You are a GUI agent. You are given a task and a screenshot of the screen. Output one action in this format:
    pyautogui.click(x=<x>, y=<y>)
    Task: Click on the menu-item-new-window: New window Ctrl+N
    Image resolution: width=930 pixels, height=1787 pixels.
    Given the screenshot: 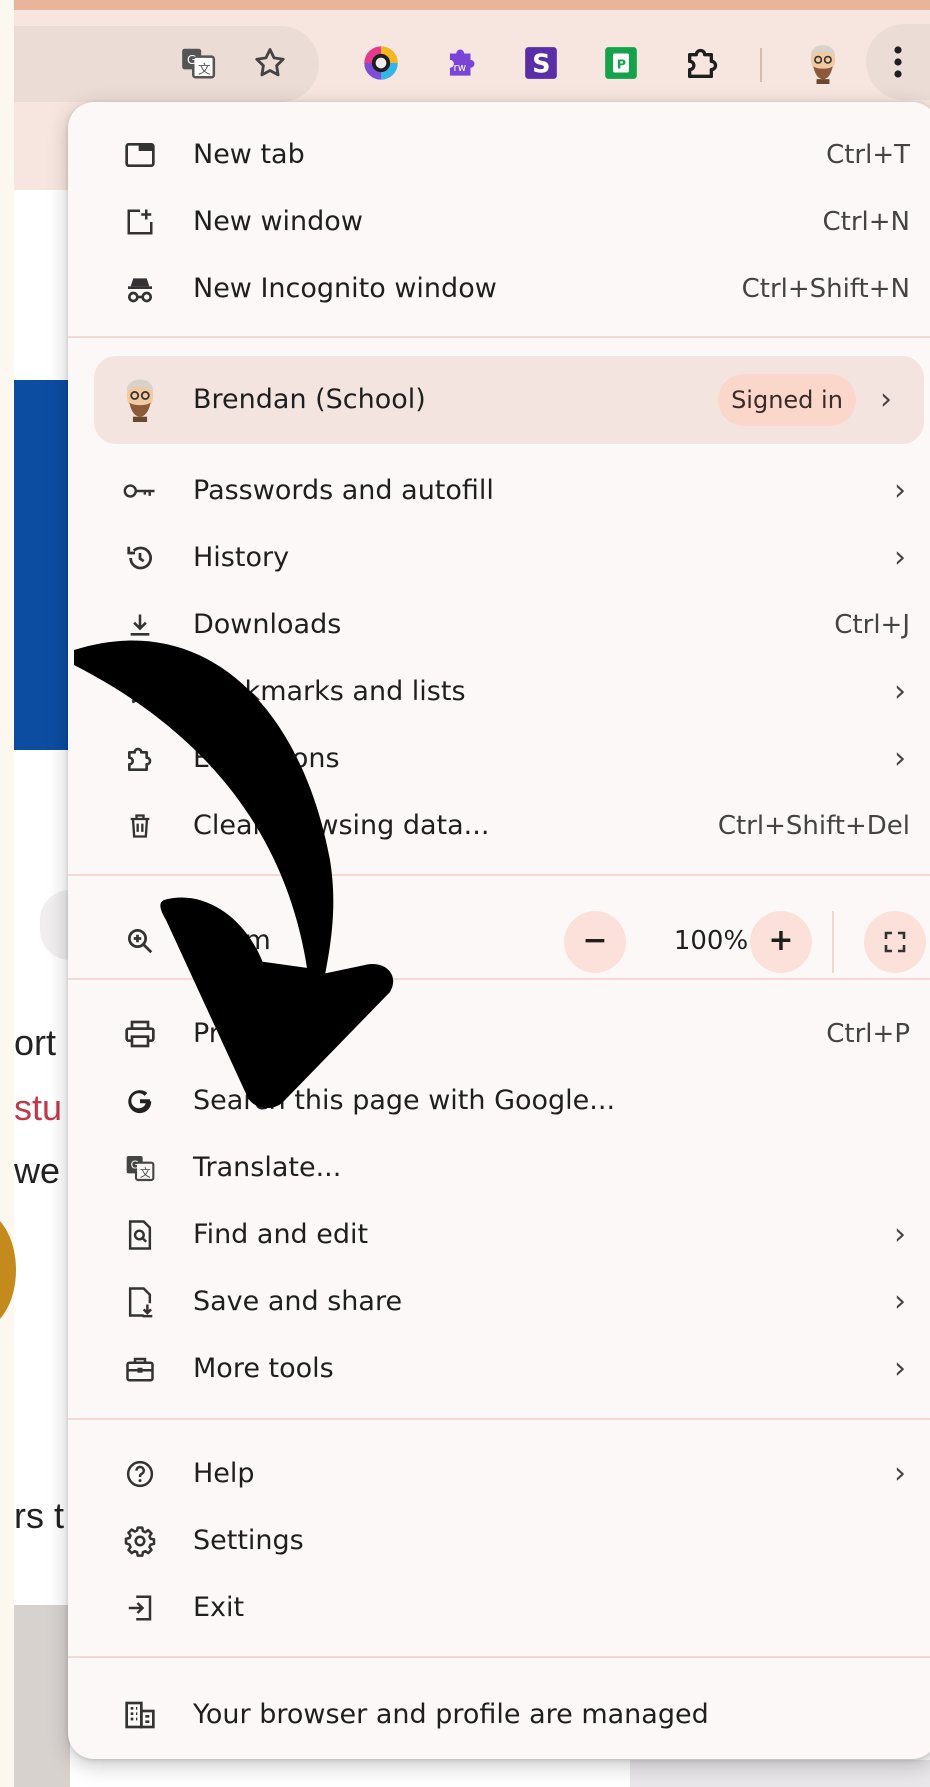 What is the action you would take?
    pyautogui.click(x=499, y=222)
    